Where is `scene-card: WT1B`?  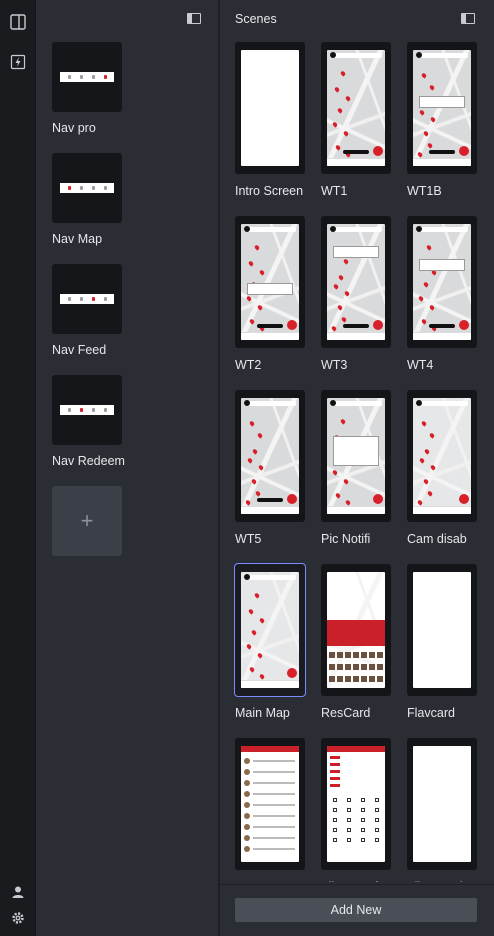
scene-card: WT1B is located at coordinates (442, 120).